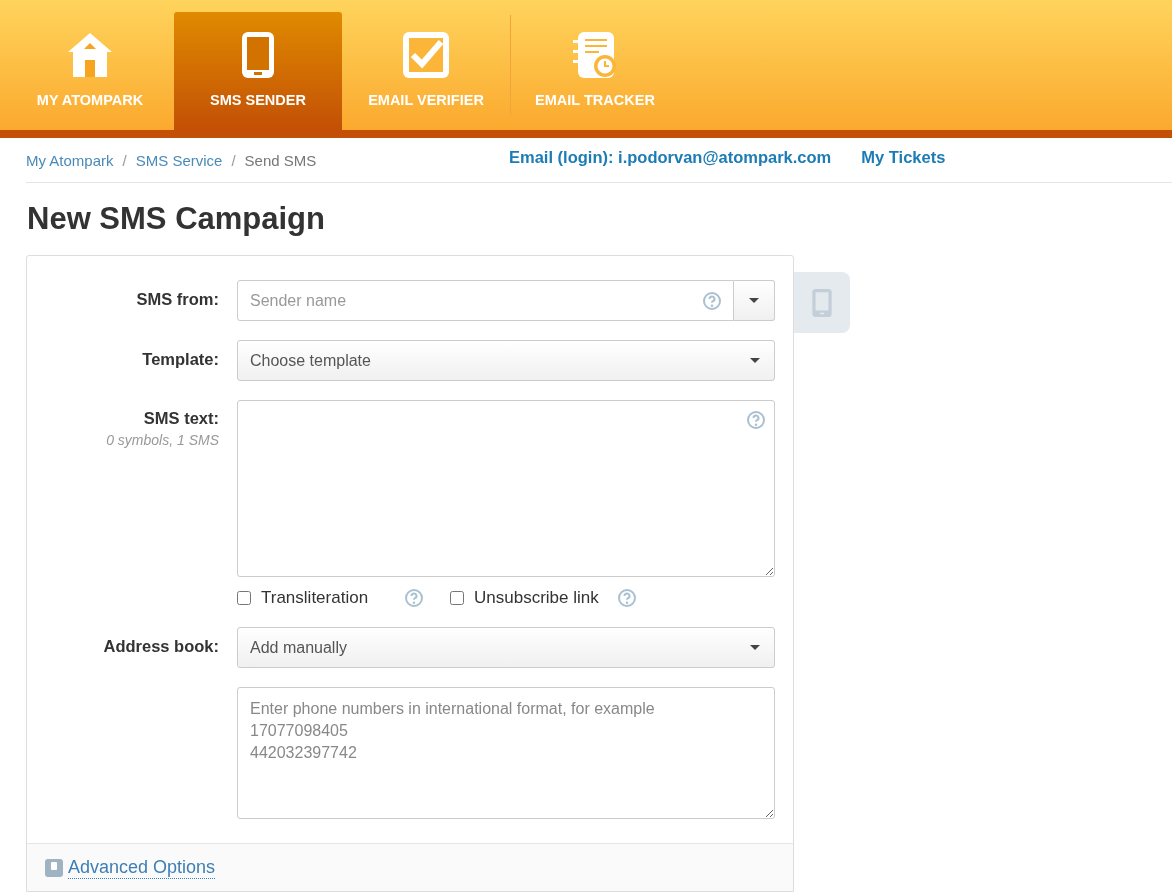 The width and height of the screenshot is (1172, 893). I want to click on field-label: Template:, so click(180, 360).